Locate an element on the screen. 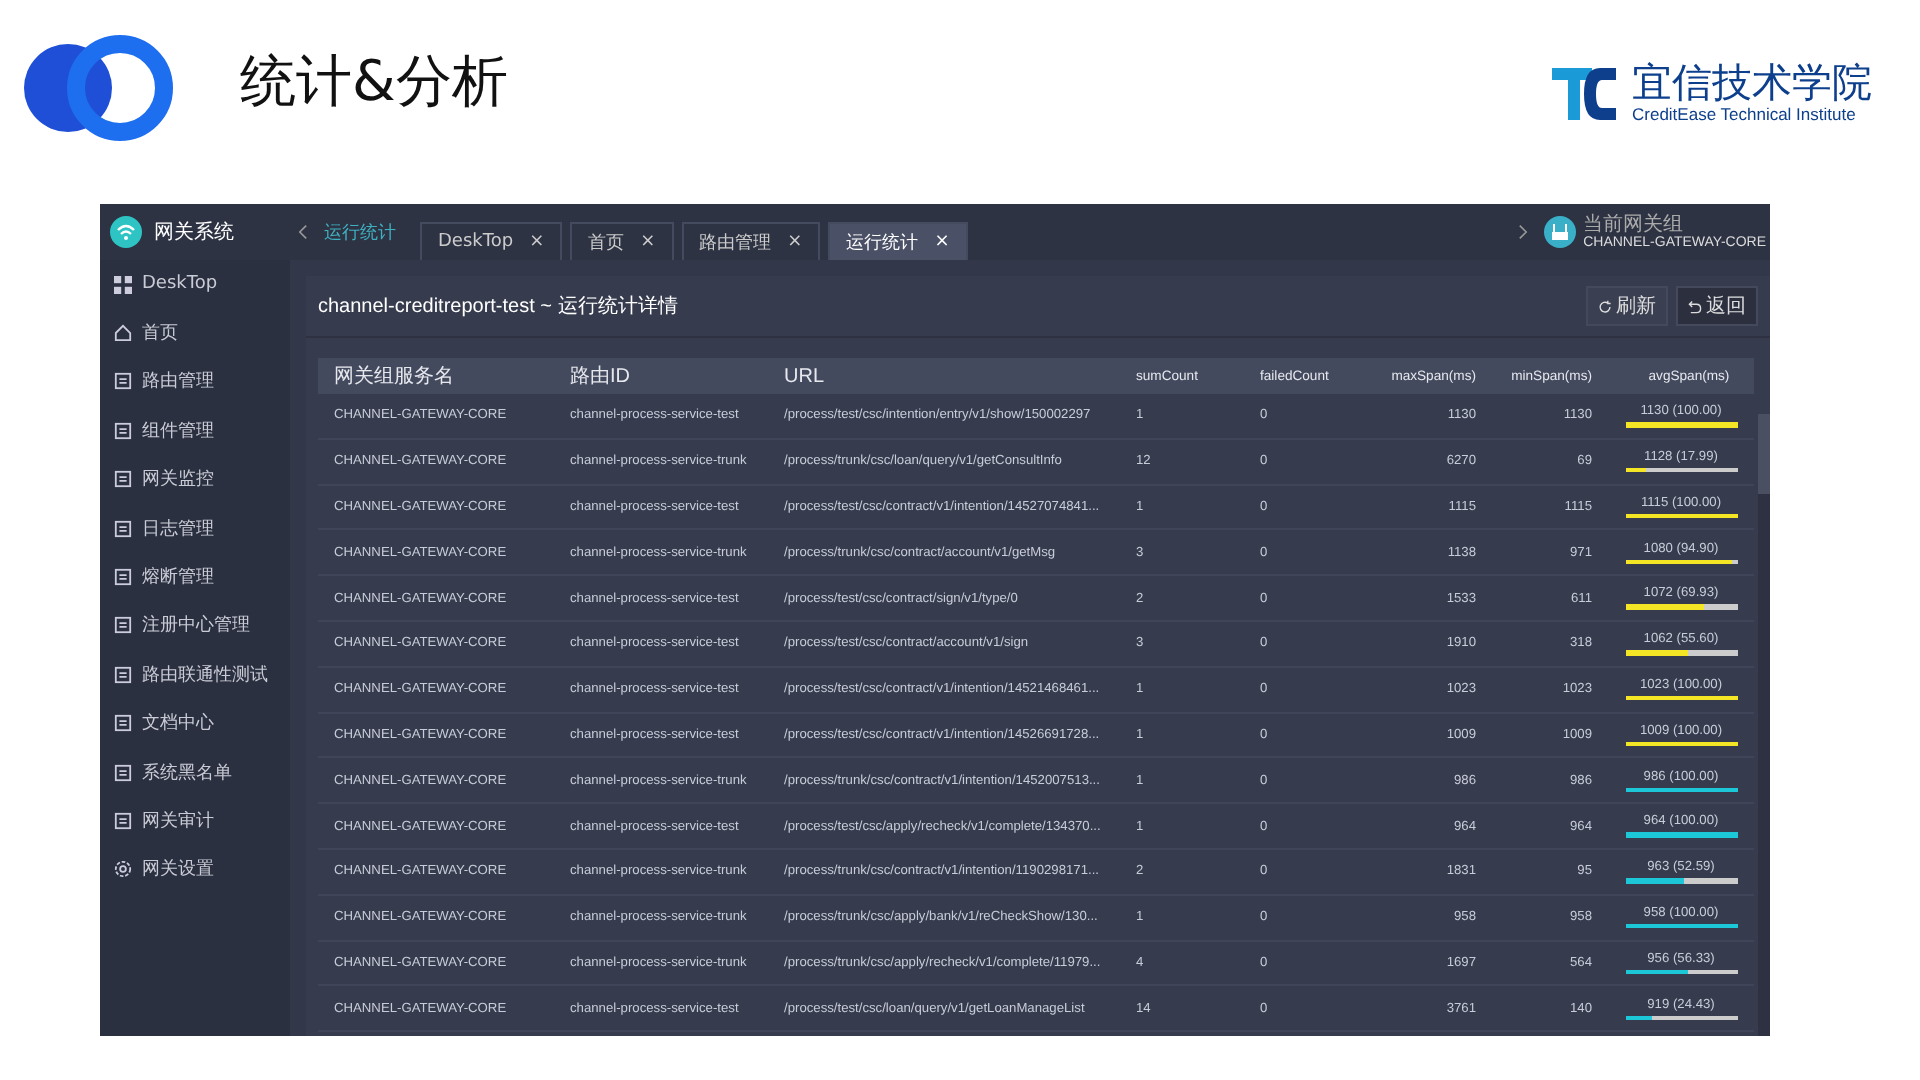 This screenshot has height=1080, width=1920. tab: DeskTop × is located at coordinates (491, 241).